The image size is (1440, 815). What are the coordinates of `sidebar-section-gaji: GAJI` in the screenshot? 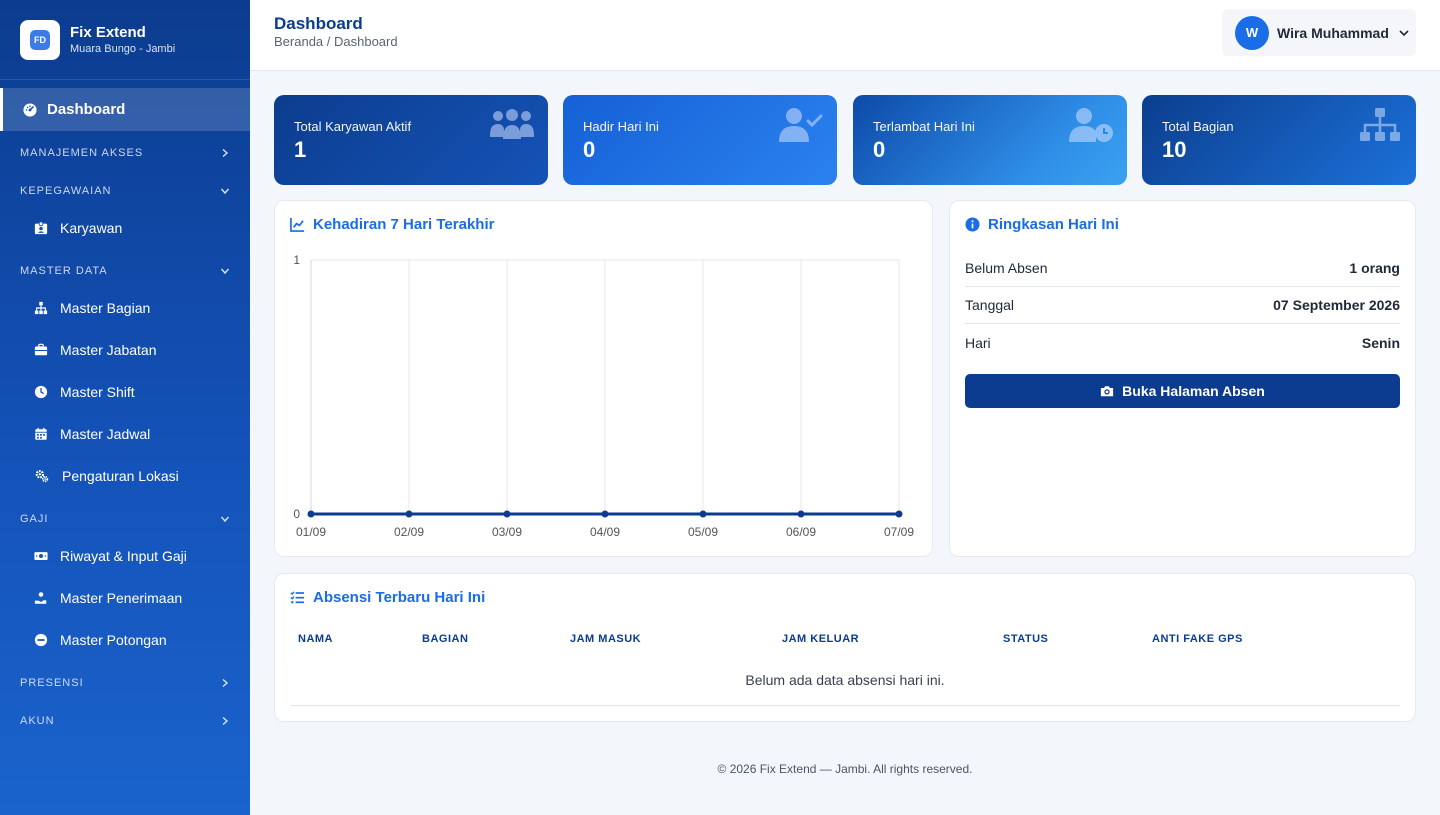 It's located at (125, 519).